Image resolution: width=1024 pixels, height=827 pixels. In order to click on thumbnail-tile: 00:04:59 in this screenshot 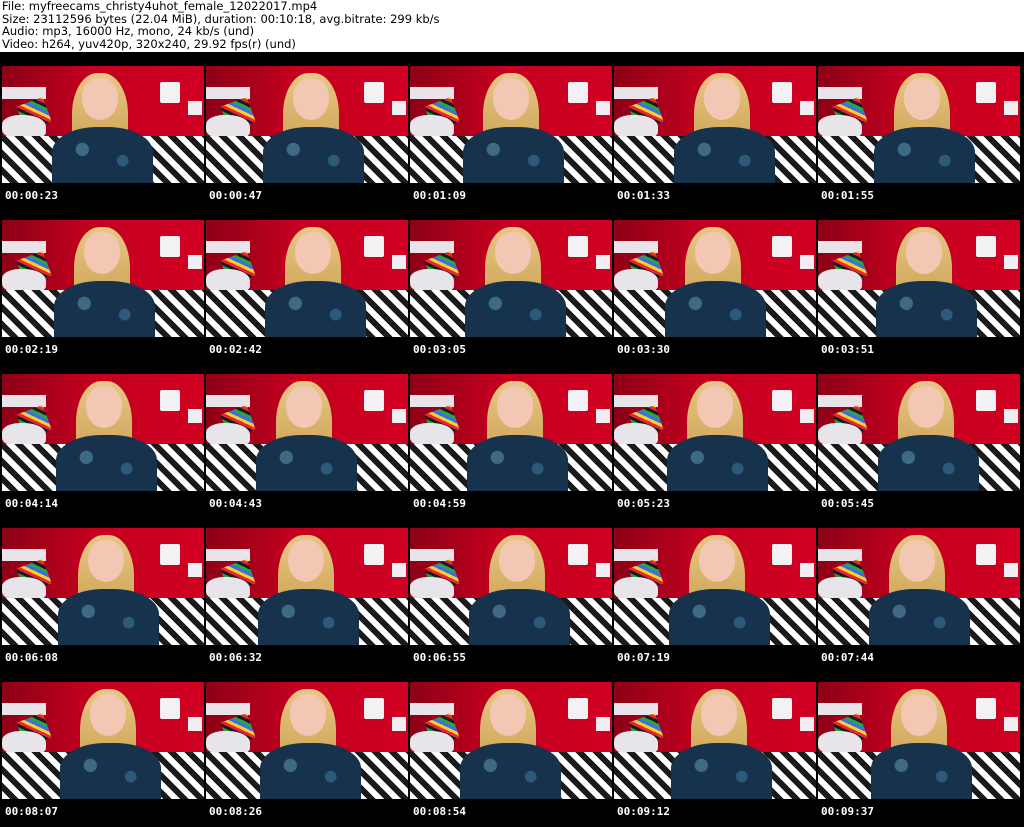, I will do `click(511, 446)`.